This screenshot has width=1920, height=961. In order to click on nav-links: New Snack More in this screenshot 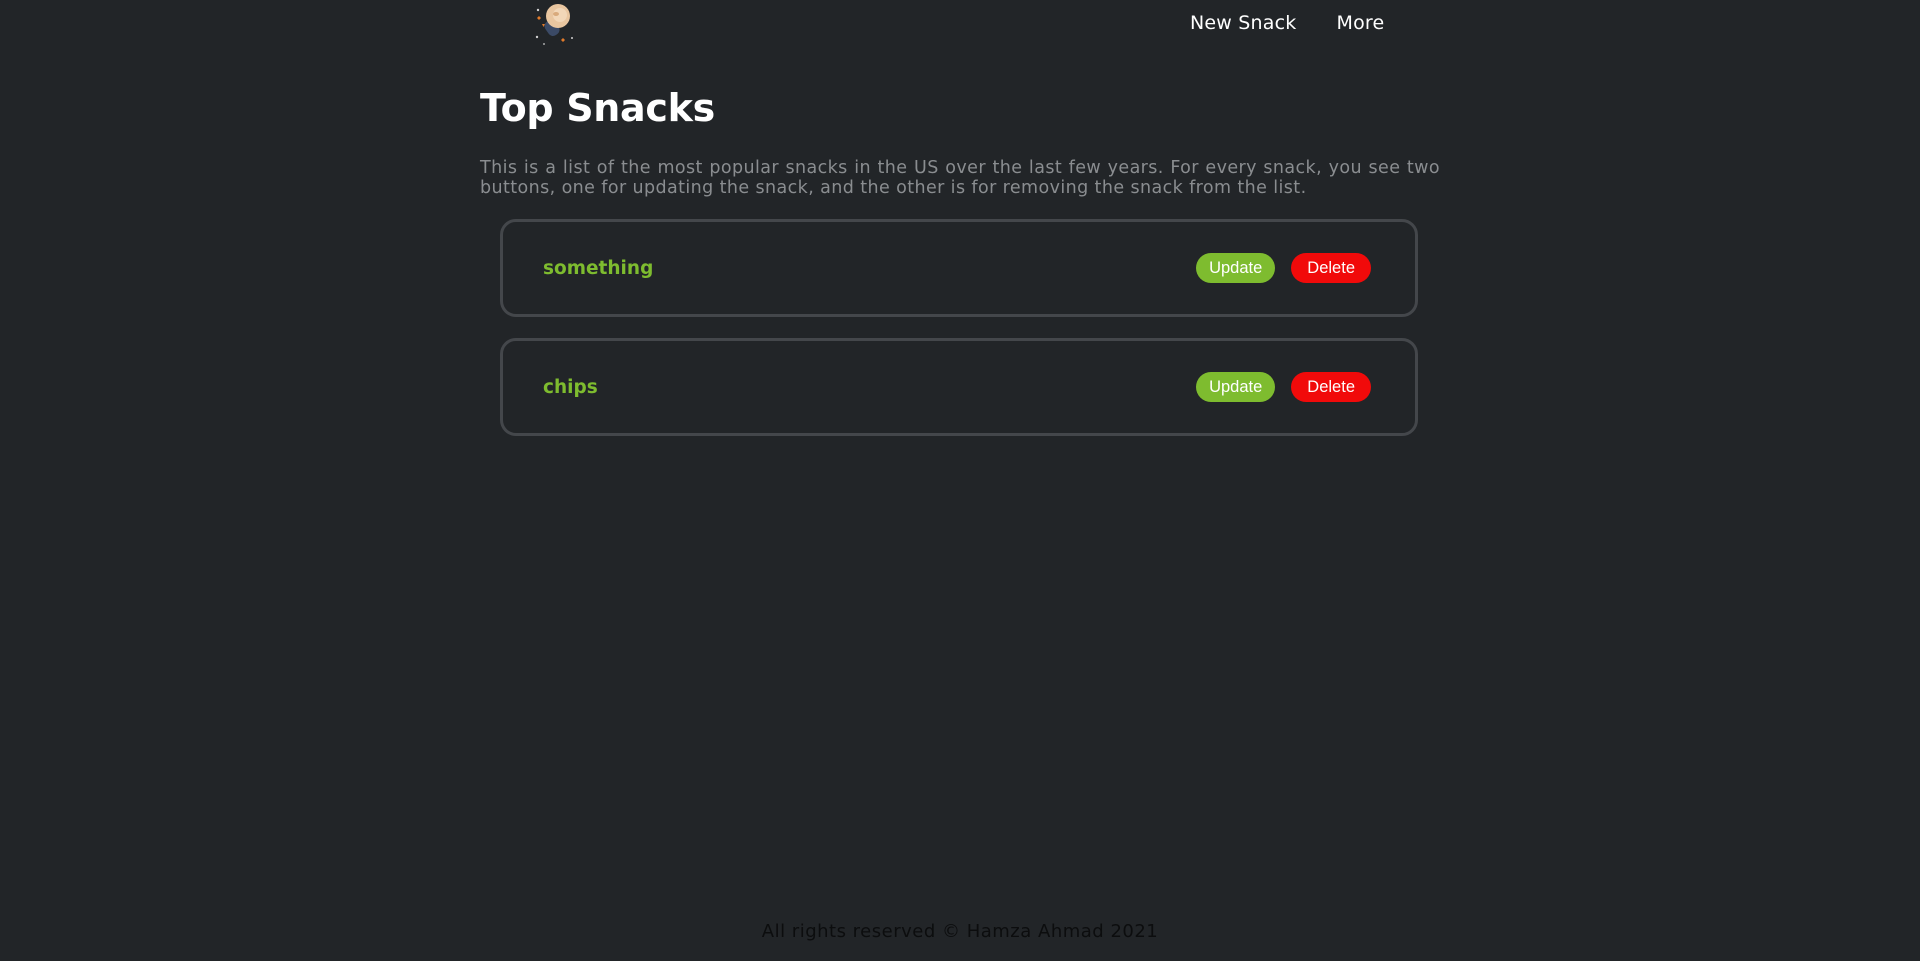, I will do `click(1287, 23)`.